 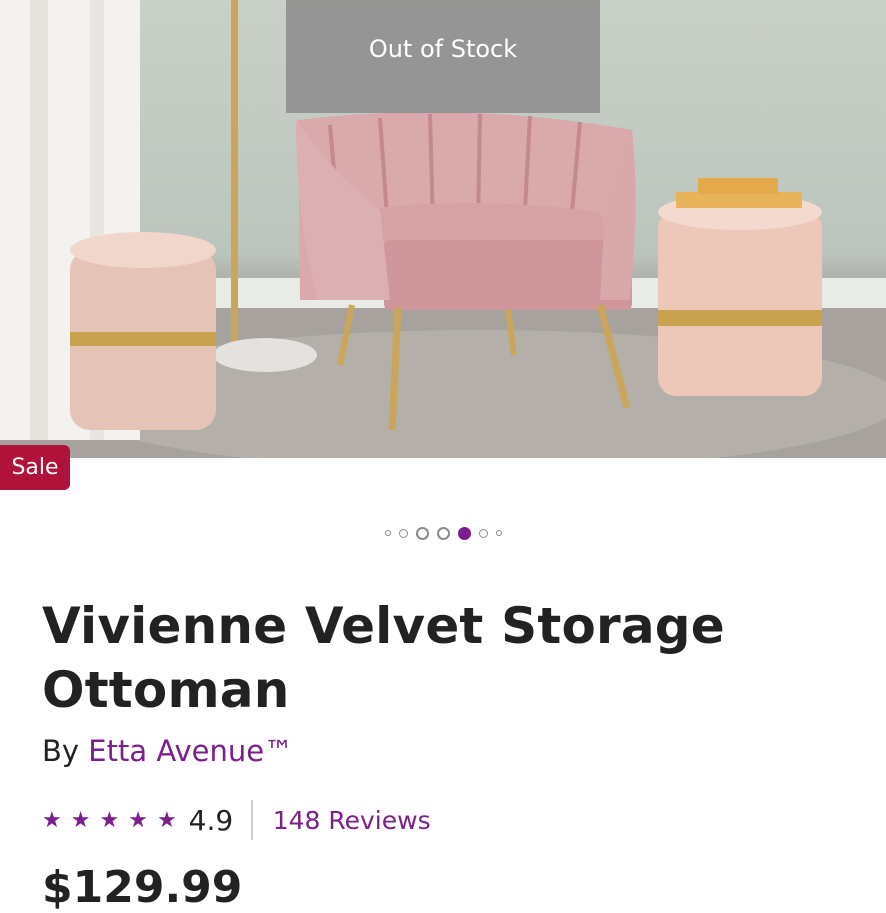 What do you see at coordinates (236, 820) in the screenshot?
I see `rating-row: ★ ★ ★ ★ ★ 4.9 148 Reviews` at bounding box center [236, 820].